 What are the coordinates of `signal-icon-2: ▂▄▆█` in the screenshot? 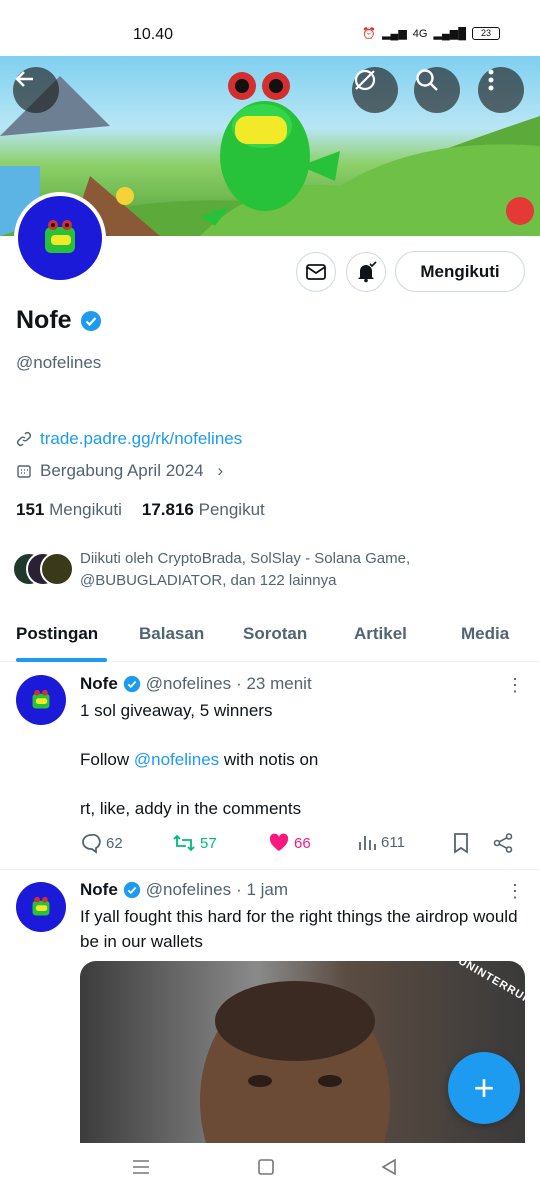 It's located at (449, 34).